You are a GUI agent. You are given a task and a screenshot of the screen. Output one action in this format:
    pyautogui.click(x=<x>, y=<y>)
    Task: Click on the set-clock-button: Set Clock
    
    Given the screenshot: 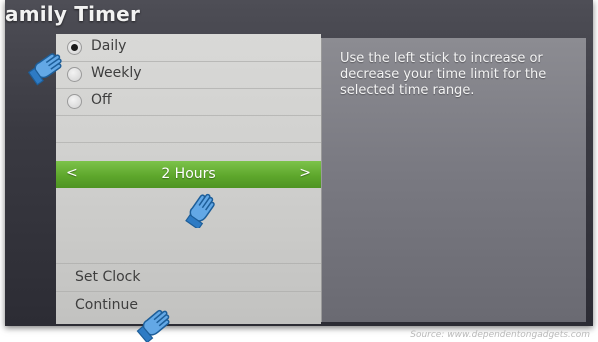 What is the action you would take?
    pyautogui.click(x=188, y=277)
    